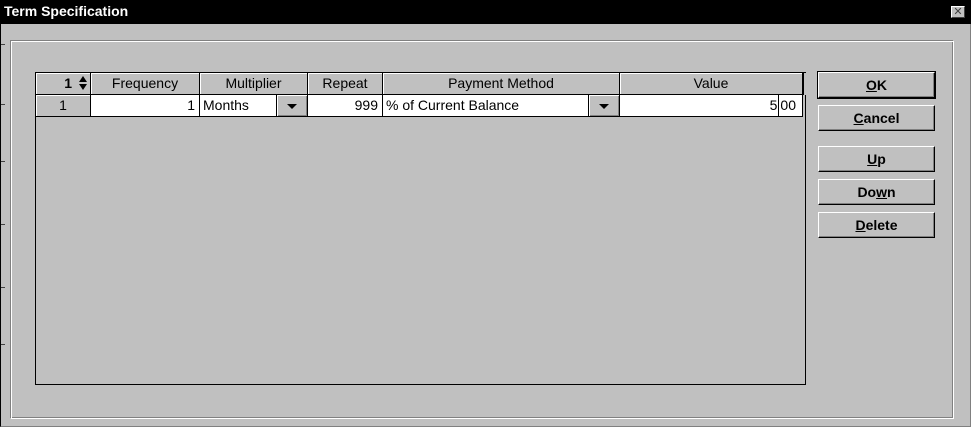 This screenshot has width=971, height=427. I want to click on cancel-button: Cancel, so click(876, 118).